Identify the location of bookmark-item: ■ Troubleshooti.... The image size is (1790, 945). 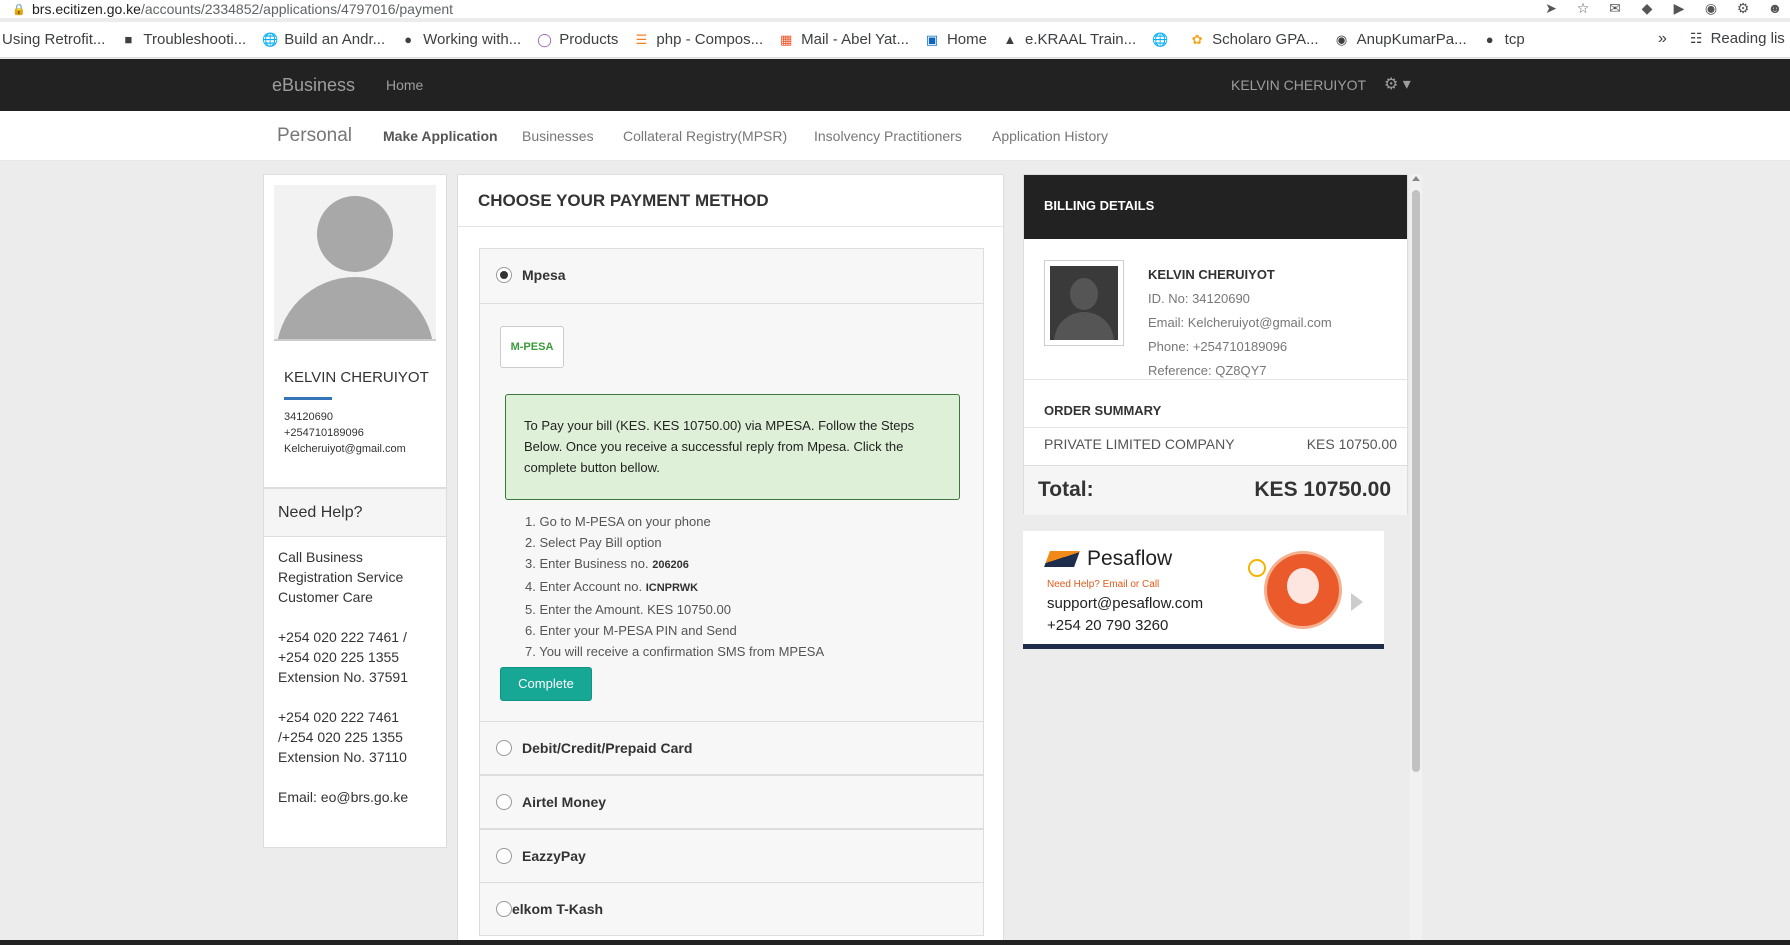
(183, 39).